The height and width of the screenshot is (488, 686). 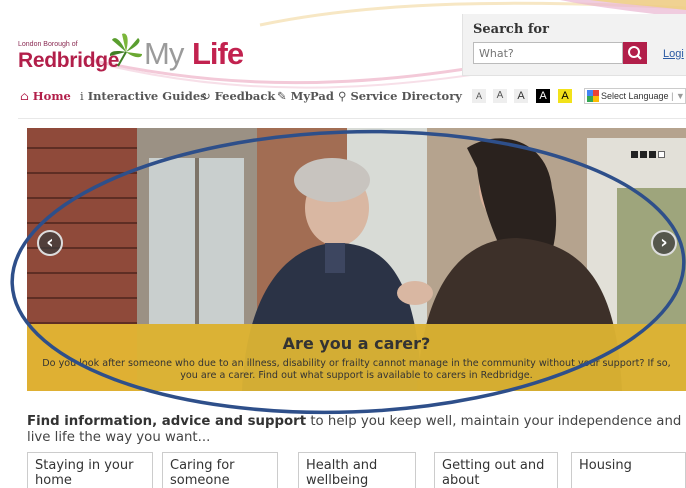 I want to click on home-icon: ⌂, so click(x=24, y=96).